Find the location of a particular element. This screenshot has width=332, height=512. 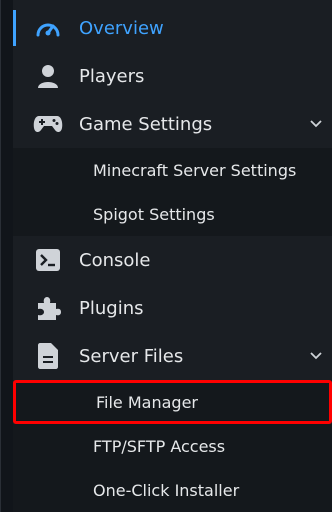

sidebar-subitem-one-click-installer: One-Click Installer is located at coordinates (172, 490).